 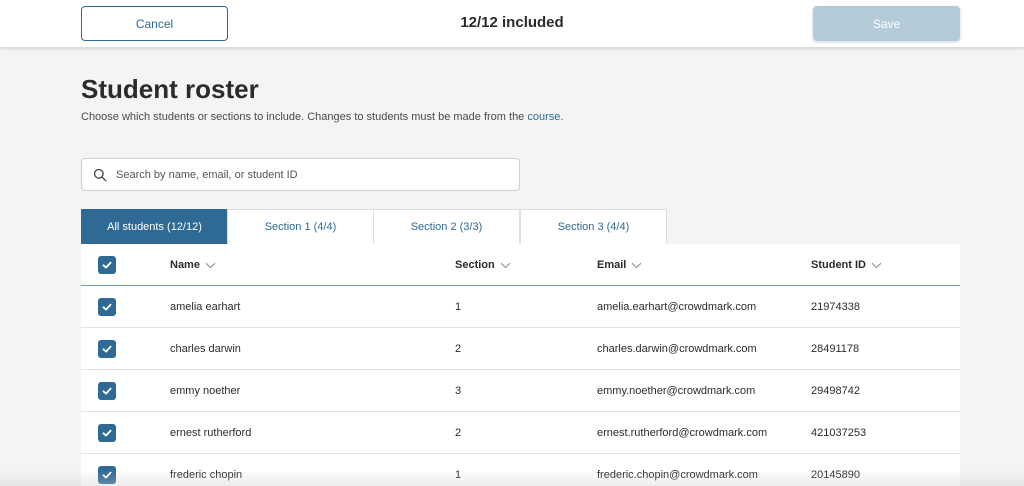 I want to click on student-email: amelia.earhart@crowdmark.com, so click(x=677, y=307).